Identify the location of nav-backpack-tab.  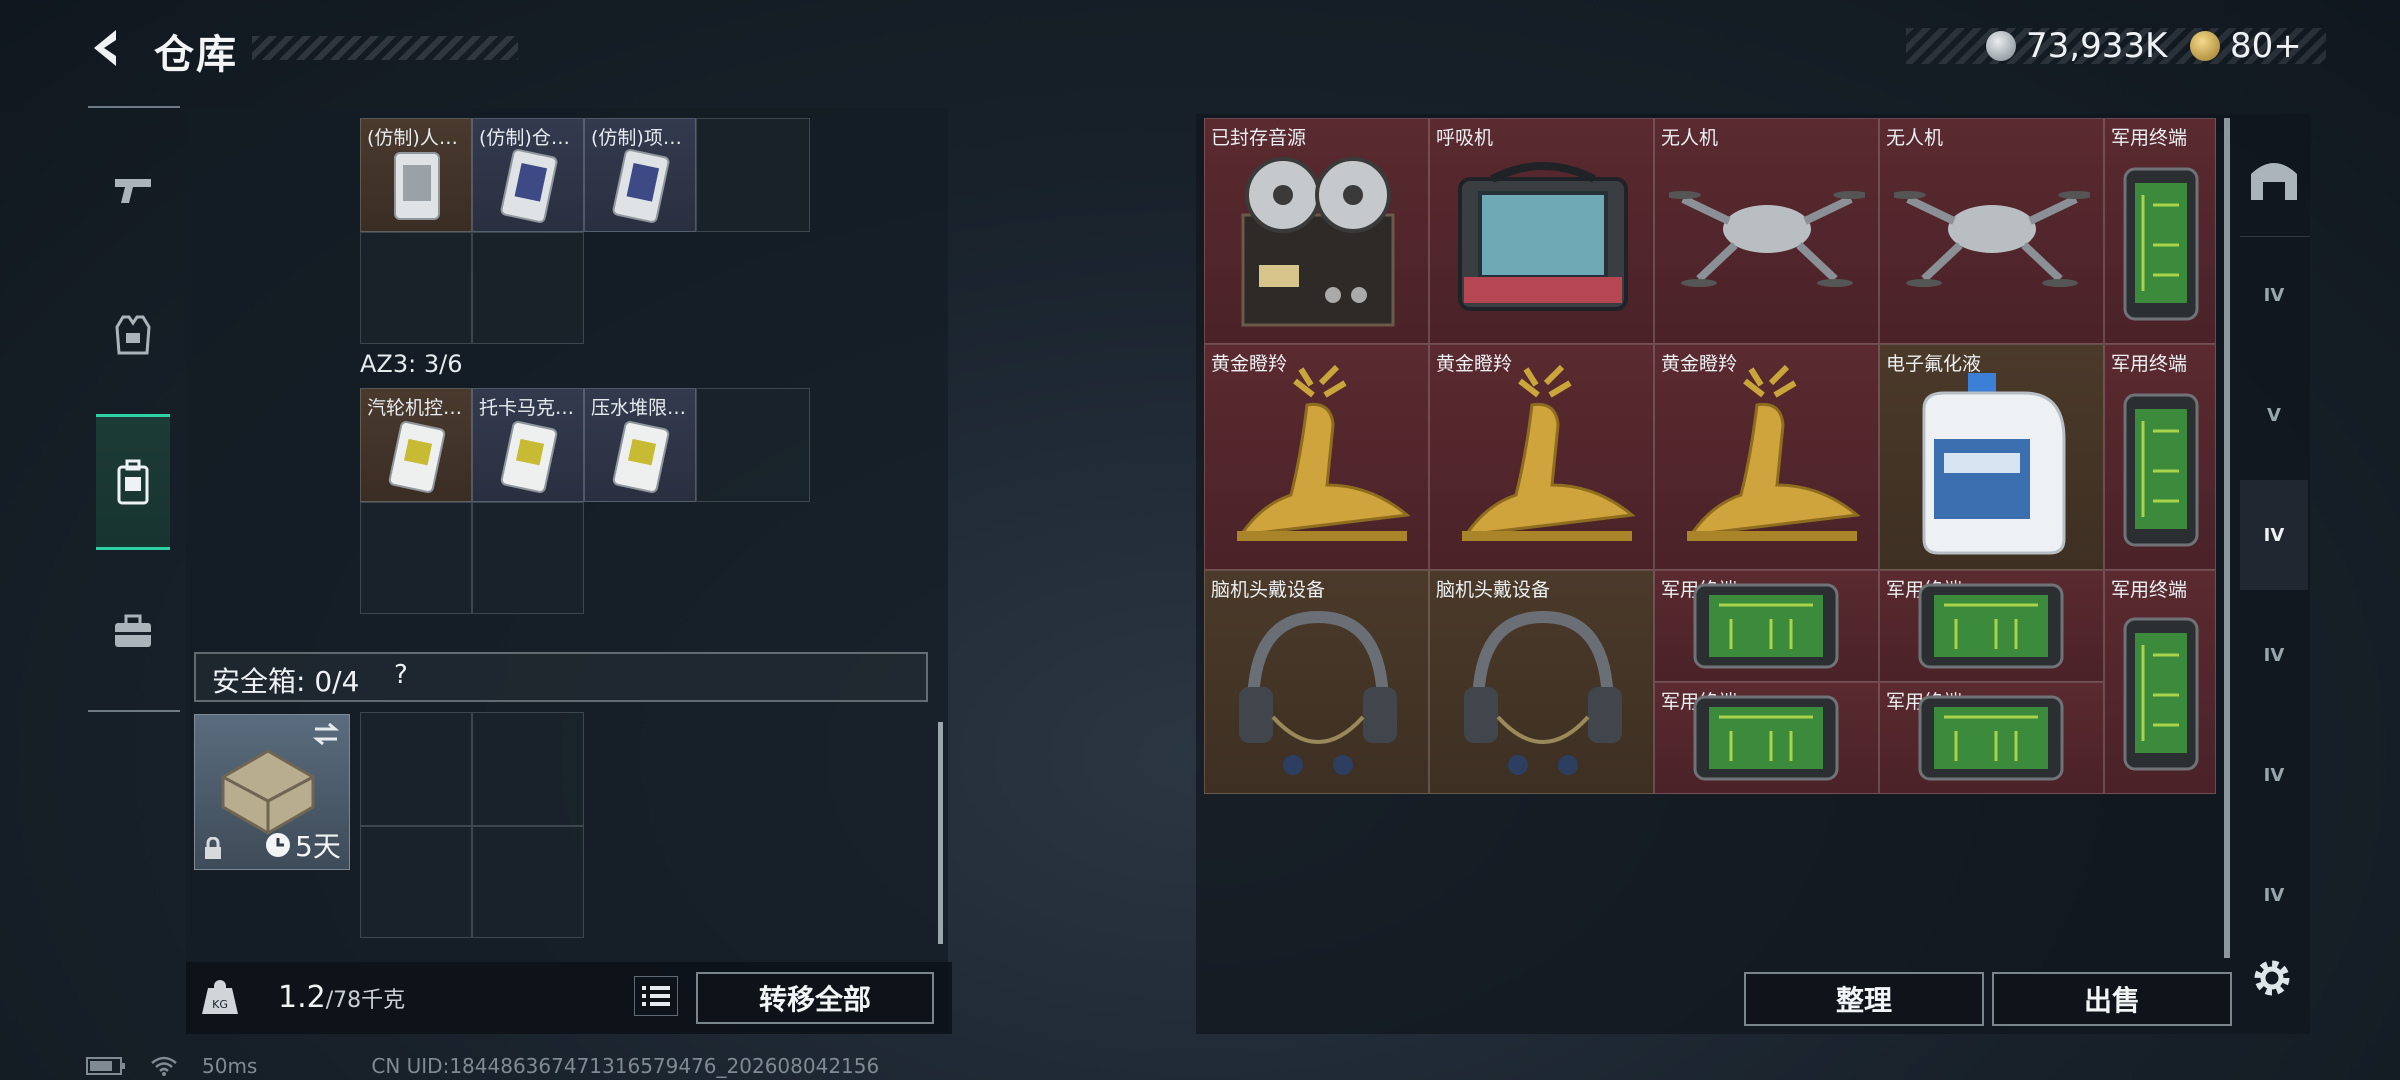
(133, 482).